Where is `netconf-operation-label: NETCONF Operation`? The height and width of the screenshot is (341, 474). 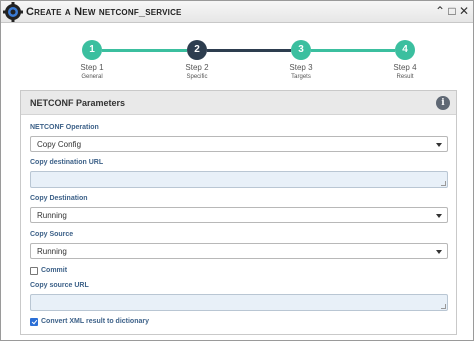
netconf-operation-label: NETCONF Operation is located at coordinates (64, 127).